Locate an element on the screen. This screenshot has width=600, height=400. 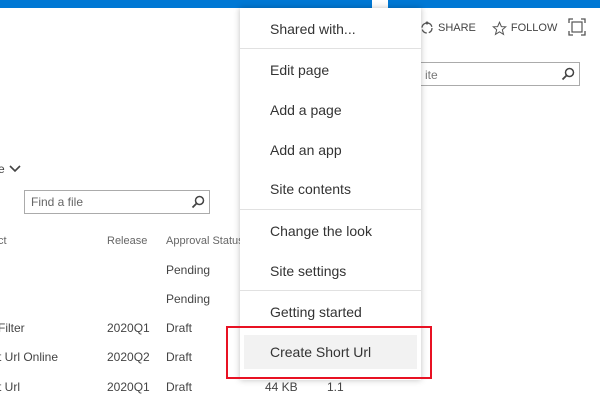
menu-item-add-a-page: Add a page is located at coordinates (330, 110).